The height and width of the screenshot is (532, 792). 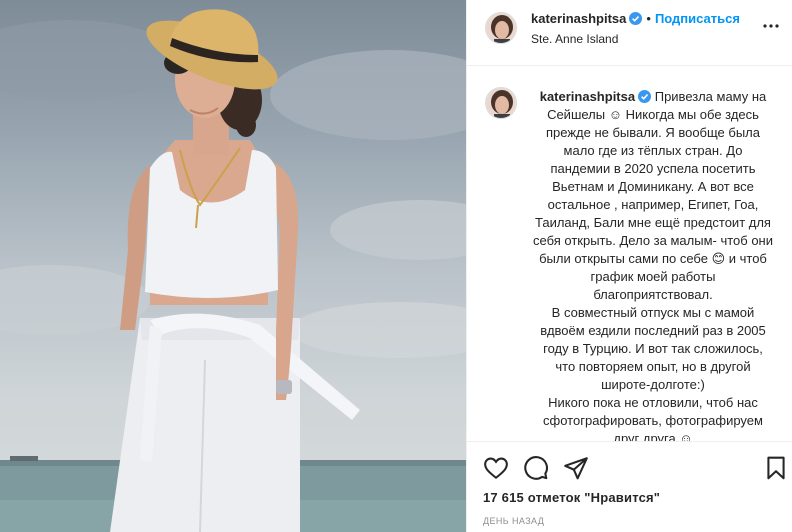 I want to click on comment-icon, so click(x=536, y=468).